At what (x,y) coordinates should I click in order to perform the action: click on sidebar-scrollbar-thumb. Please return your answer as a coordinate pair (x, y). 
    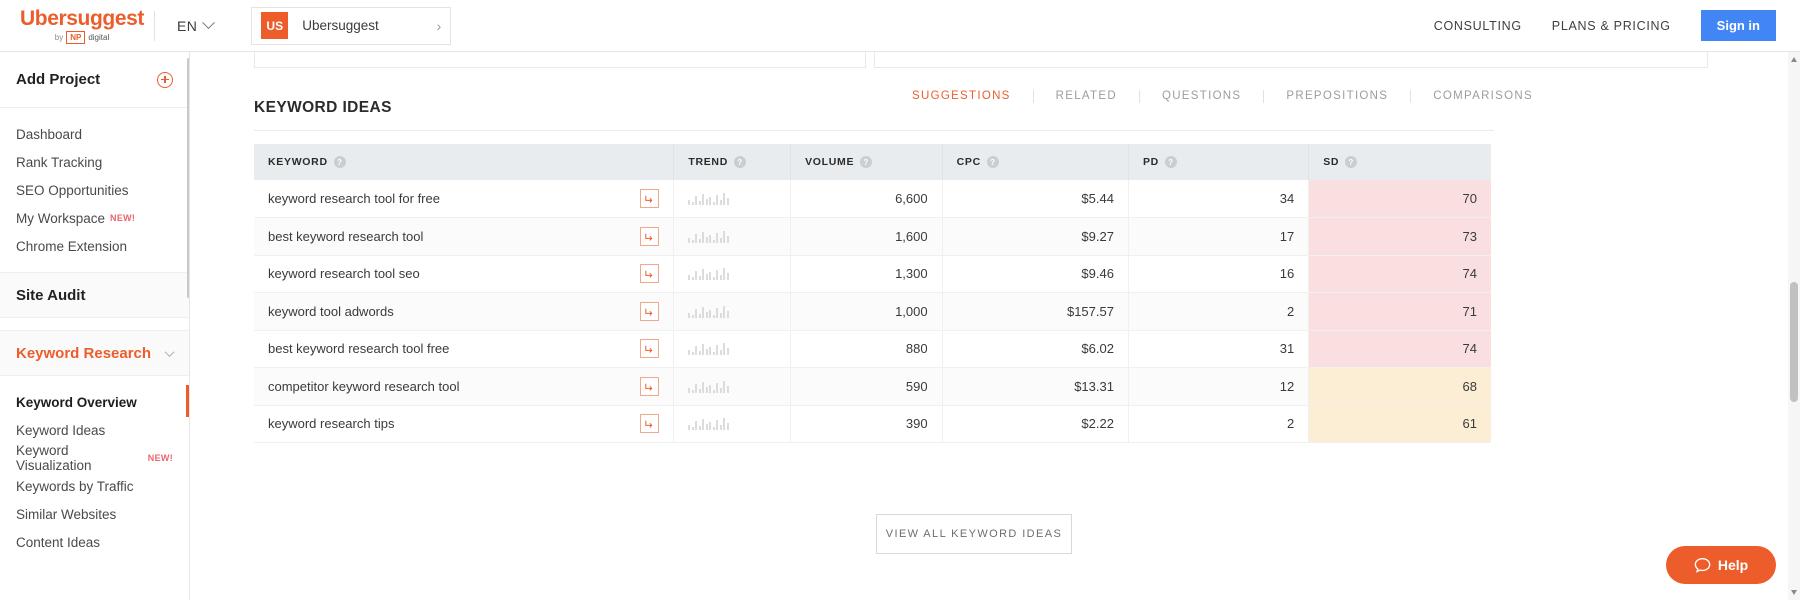
    Looking at the image, I should click on (188, 178).